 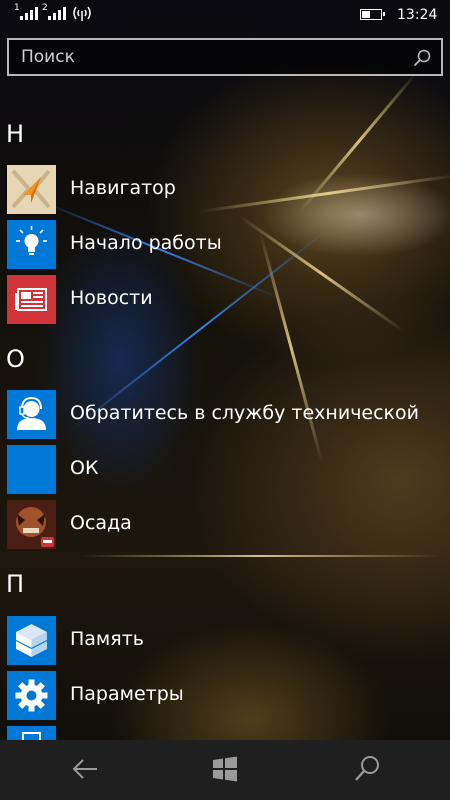 I want to click on ok-icon, so click(x=31, y=469).